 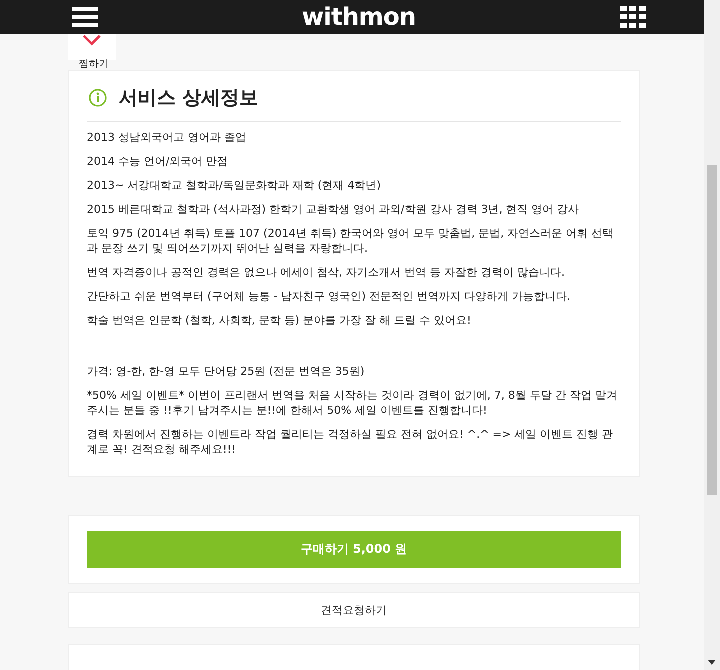 I want to click on quote-request-button: 견적요청하기, so click(x=354, y=610).